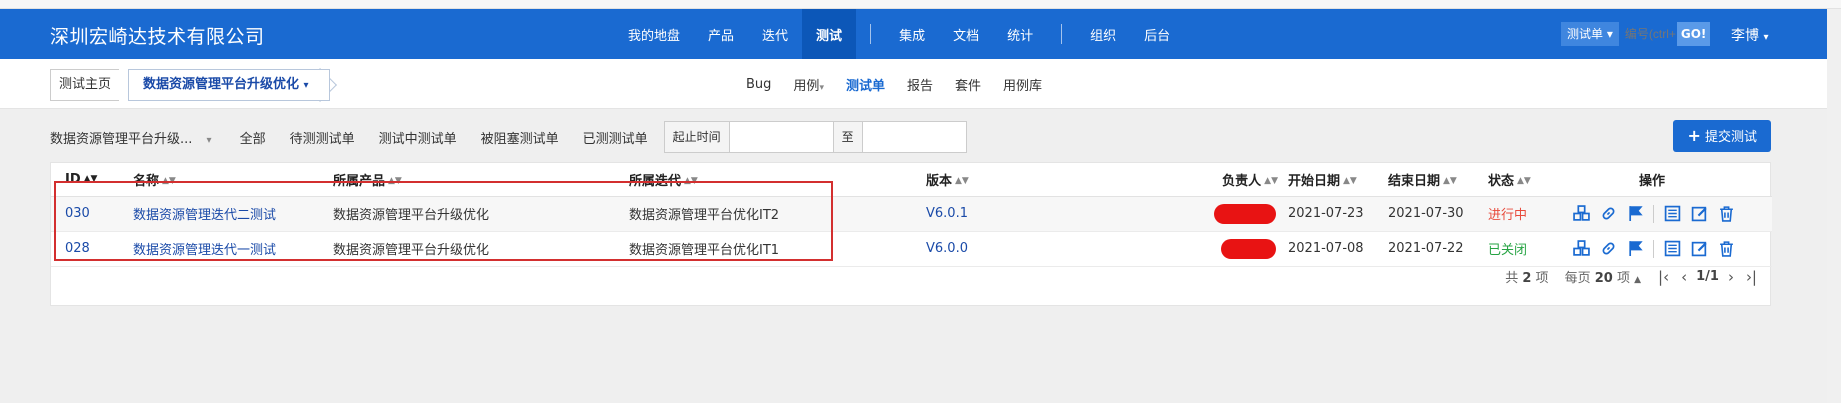 This screenshot has width=1841, height=403. I want to click on product-filter-select: 数据资源管理平台升级... ▾, so click(131, 137).